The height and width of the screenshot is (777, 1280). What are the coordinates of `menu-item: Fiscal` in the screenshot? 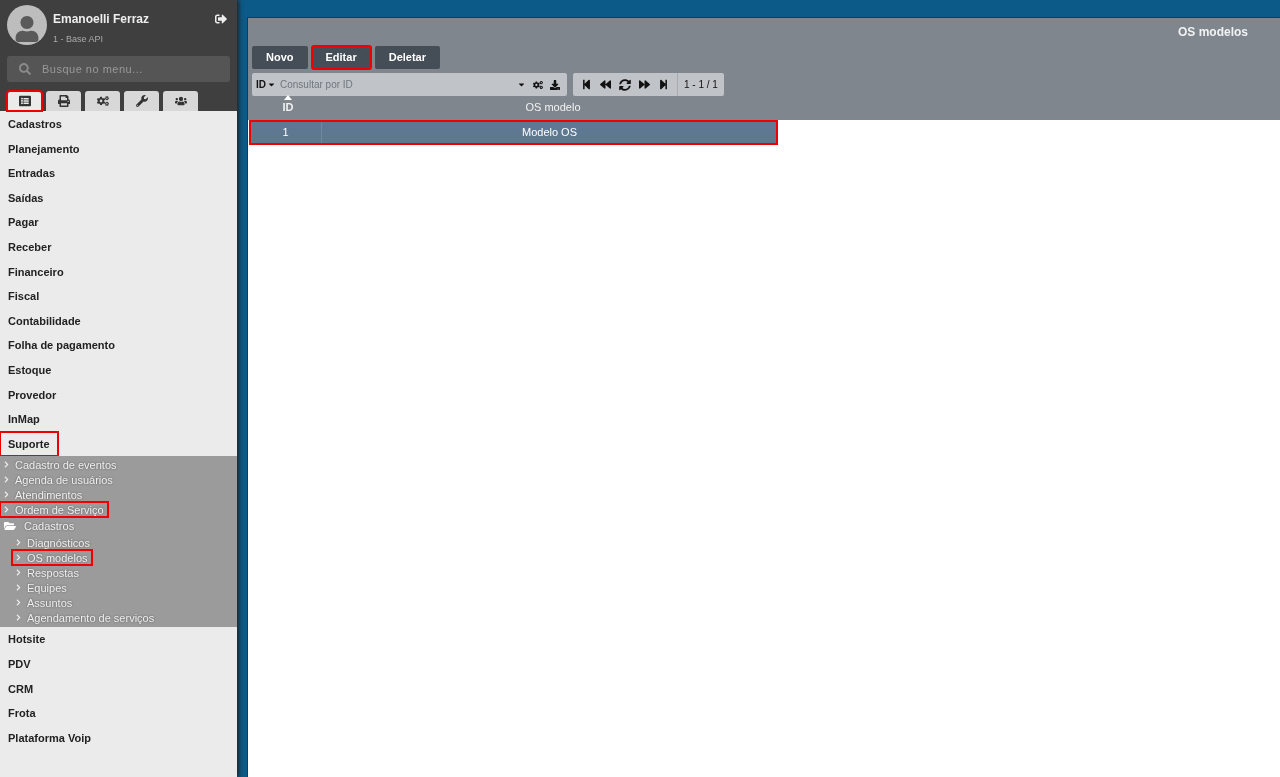 It's located at (24, 296).